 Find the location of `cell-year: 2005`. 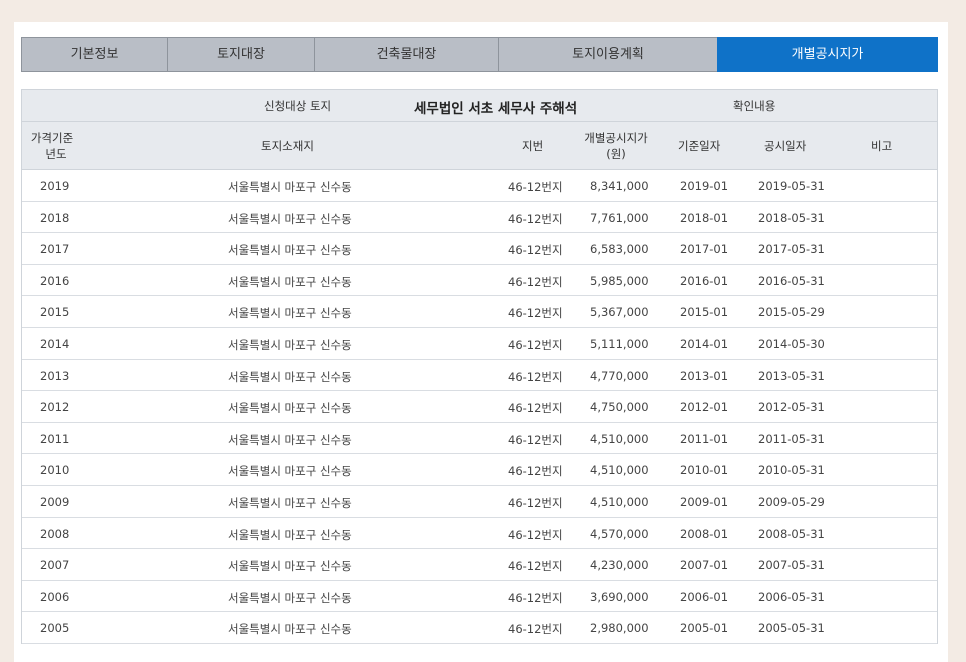

cell-year: 2005 is located at coordinates (55, 628).